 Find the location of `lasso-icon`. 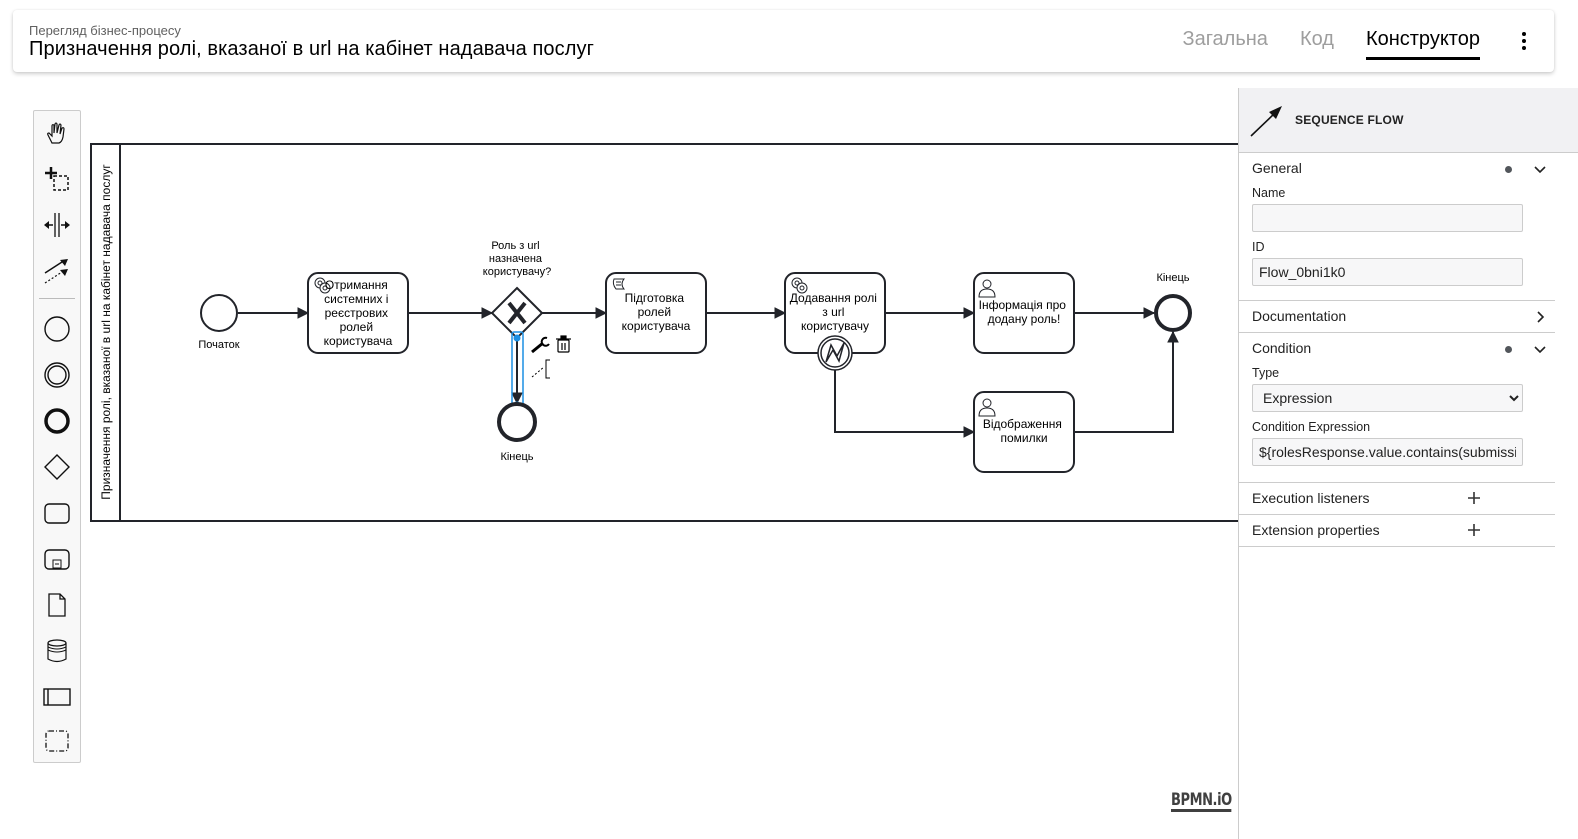

lasso-icon is located at coordinates (57, 179).